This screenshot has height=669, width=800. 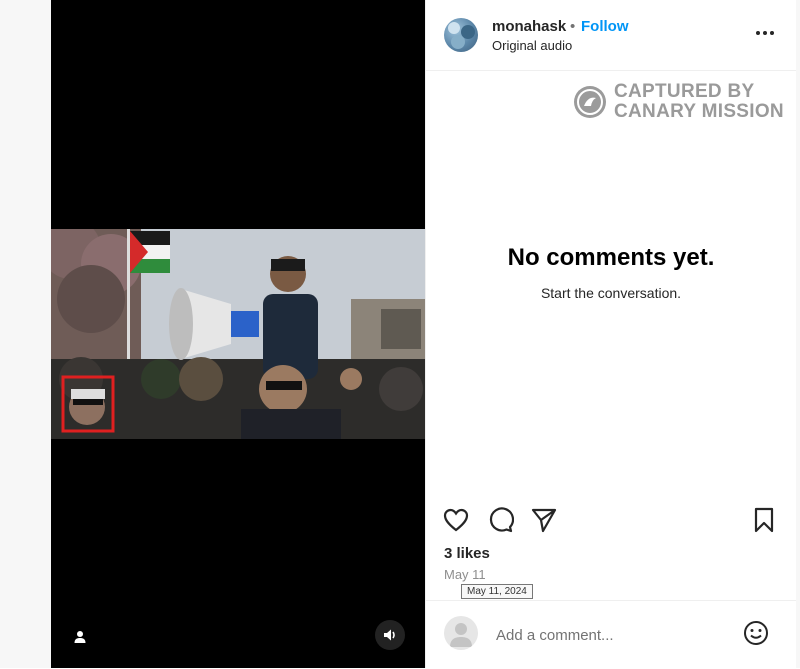 What do you see at coordinates (467, 553) in the screenshot?
I see `likes-count: 3 likes` at bounding box center [467, 553].